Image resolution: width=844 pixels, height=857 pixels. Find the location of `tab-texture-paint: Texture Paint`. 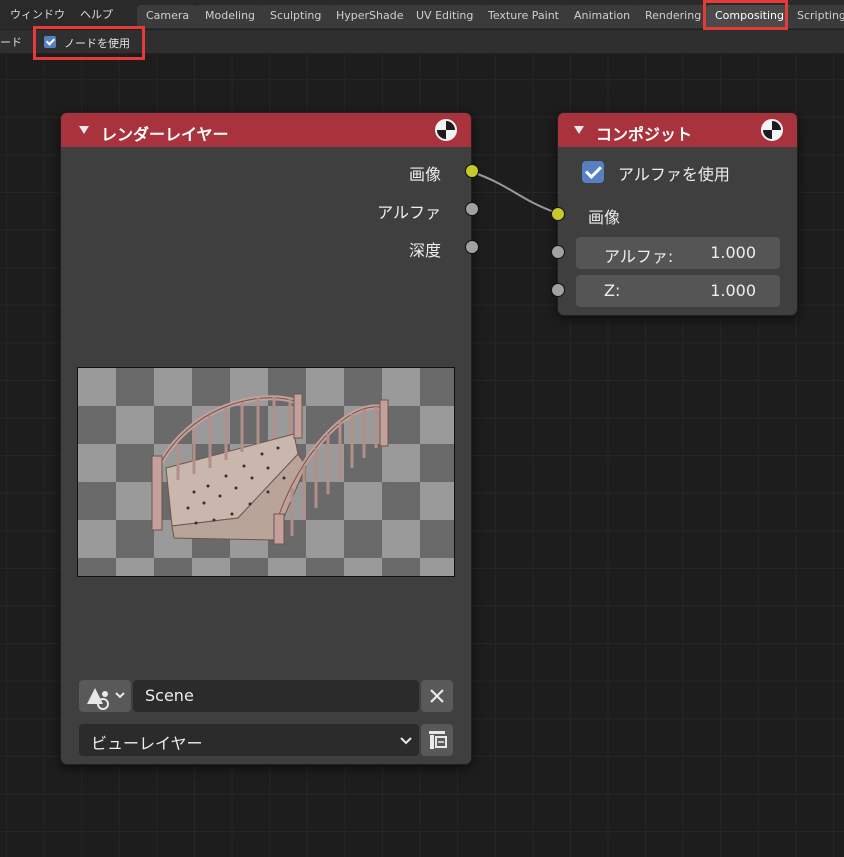

tab-texture-paint: Texture Paint is located at coordinates (523, 16).